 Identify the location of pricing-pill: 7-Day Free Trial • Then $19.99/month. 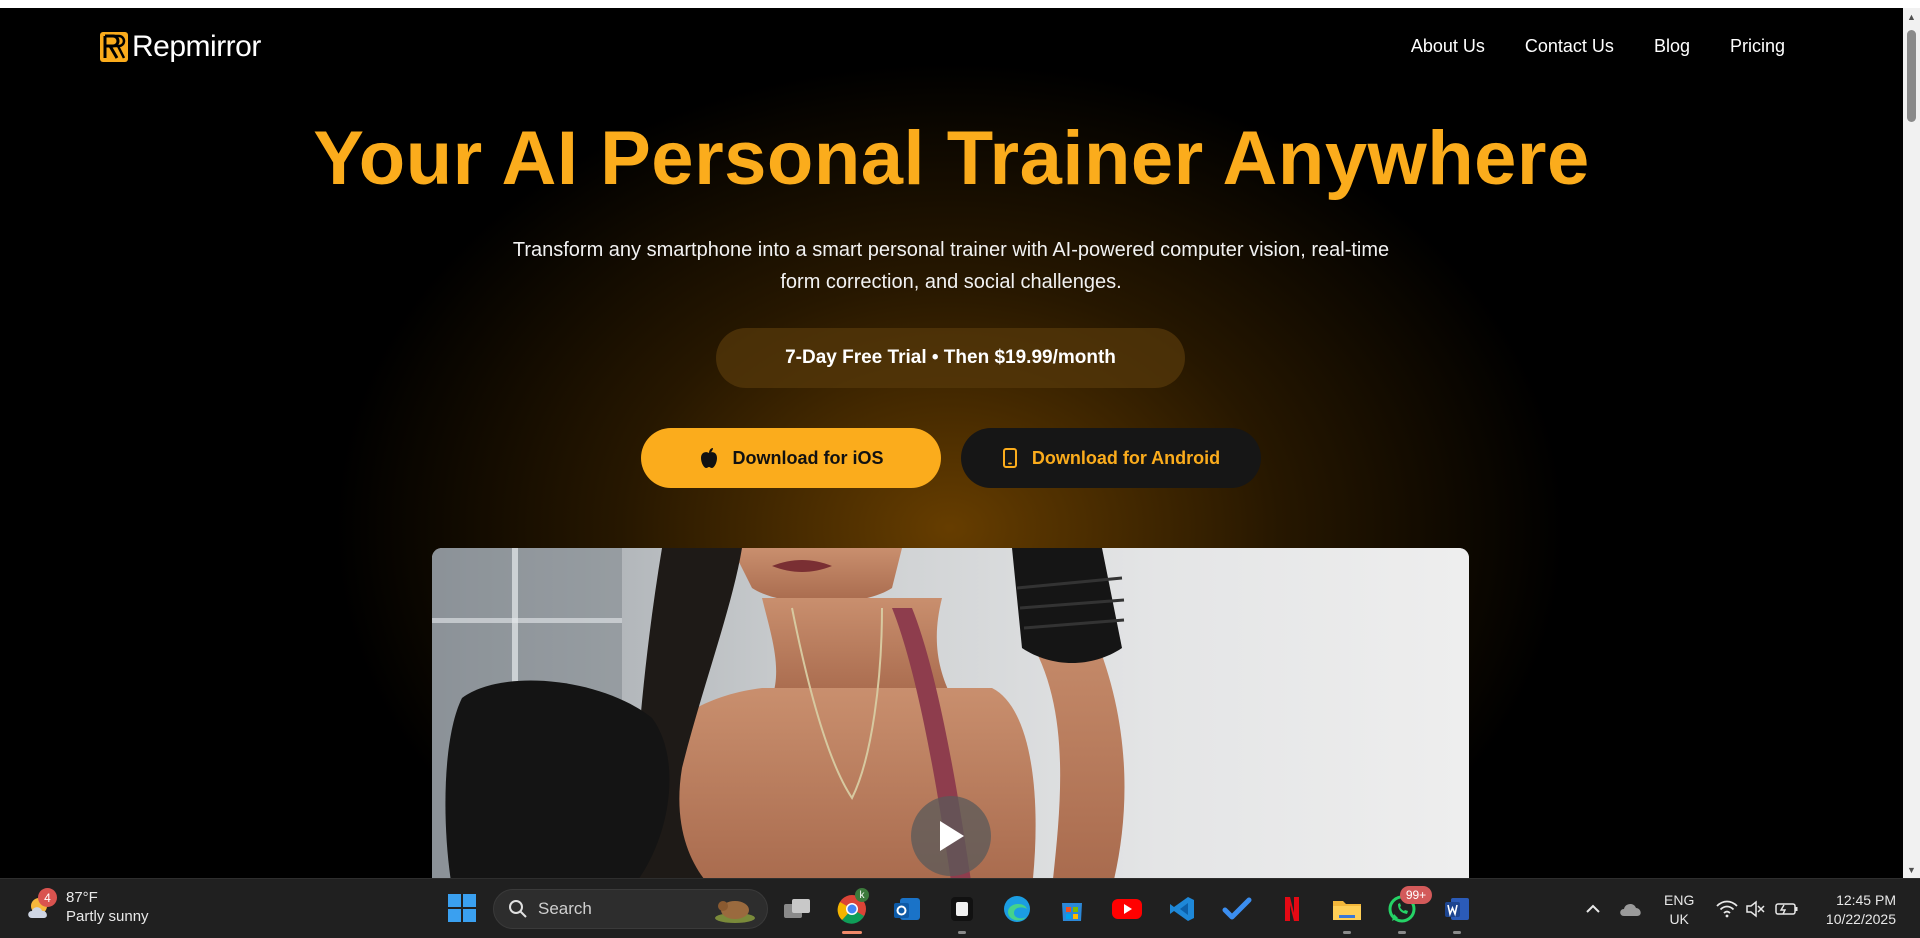
(950, 358).